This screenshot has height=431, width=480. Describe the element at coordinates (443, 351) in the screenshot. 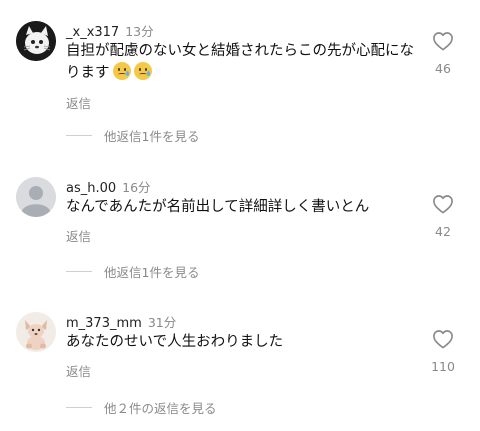

I see `like-button: 110` at that location.